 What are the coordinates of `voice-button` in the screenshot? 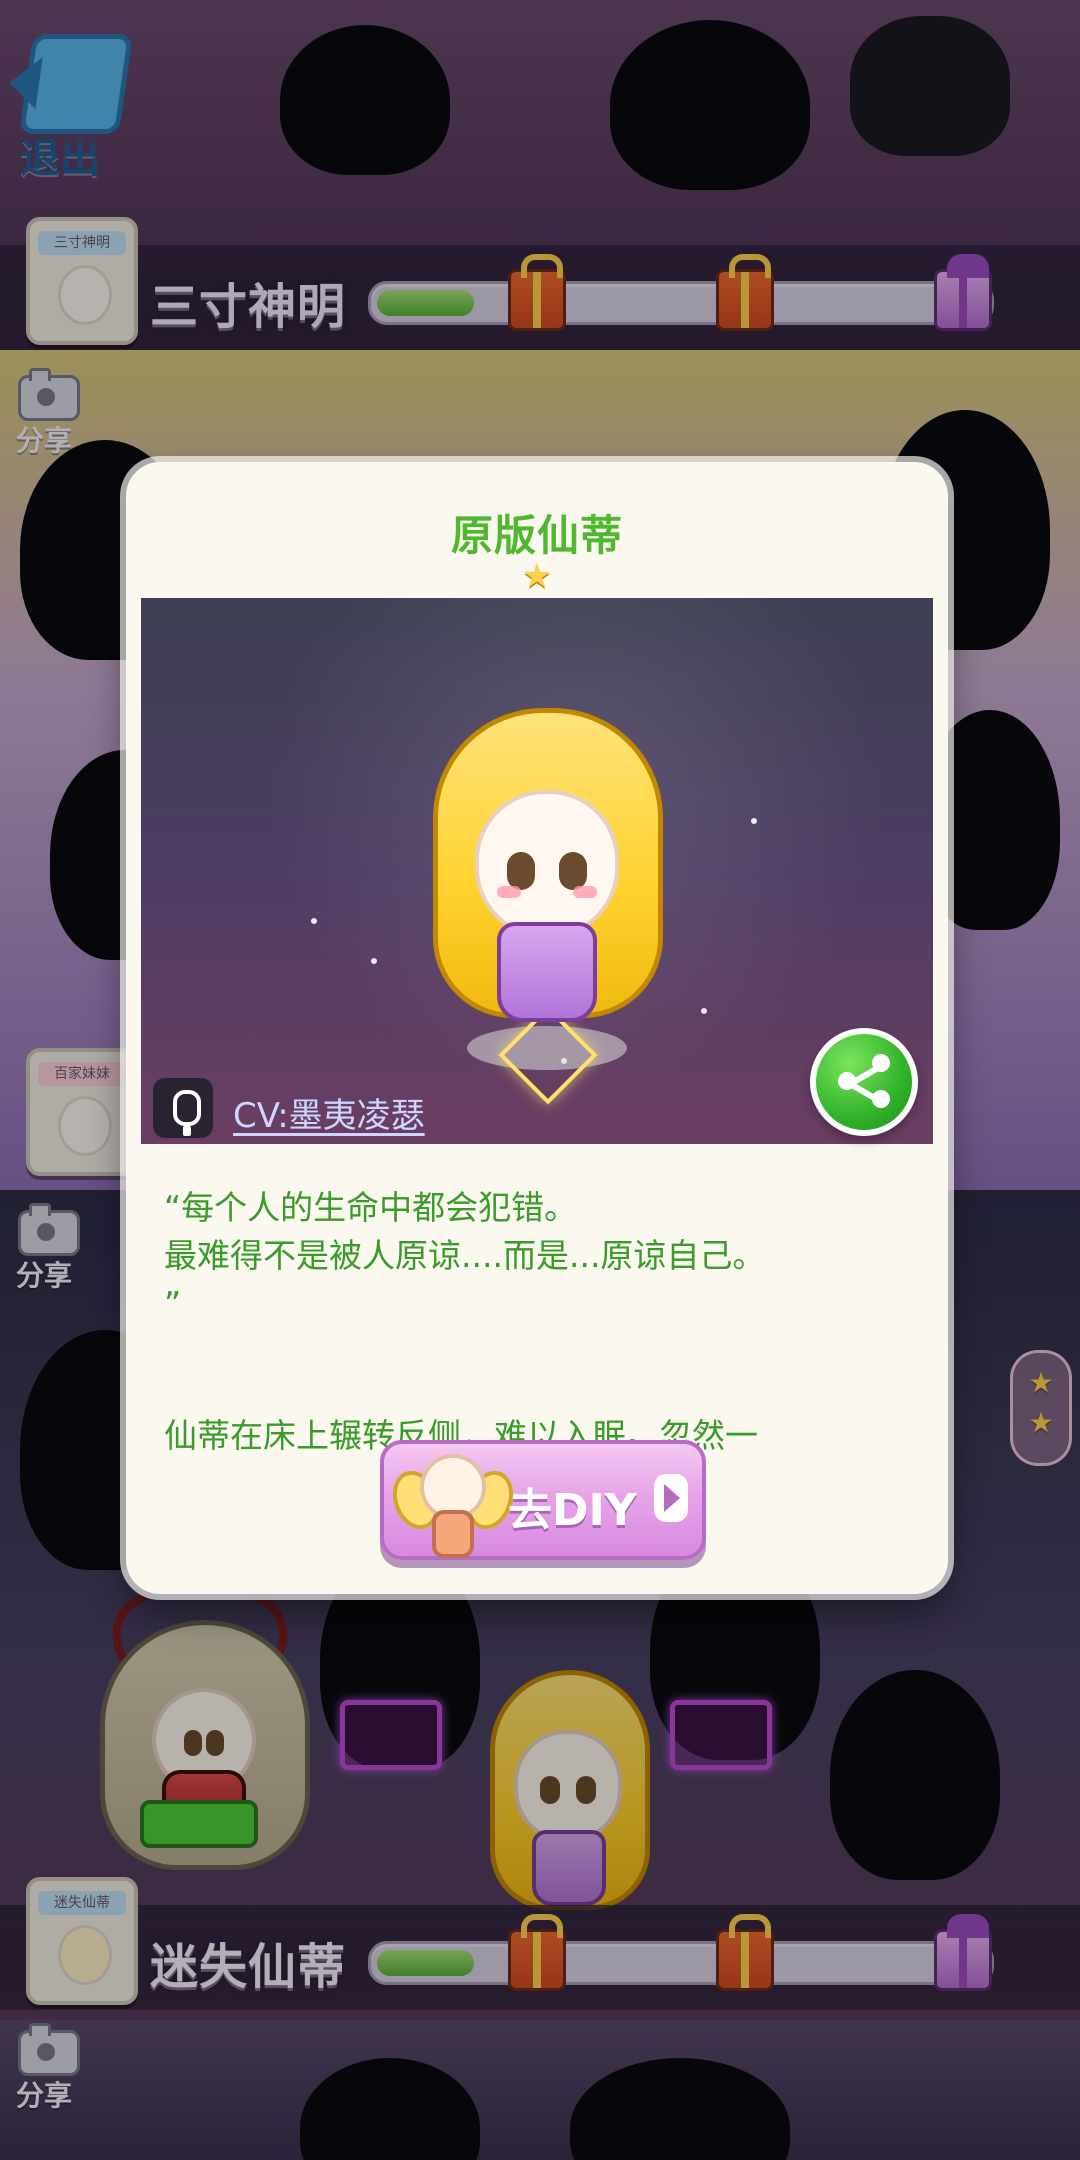 It's located at (183, 1108).